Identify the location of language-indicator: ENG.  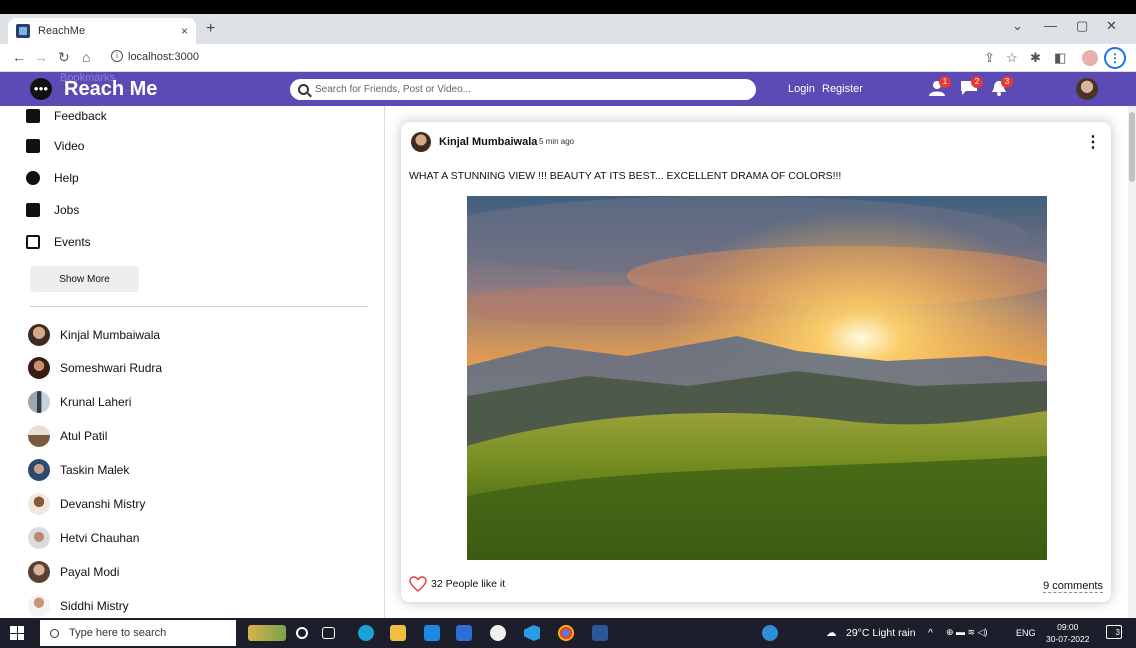
(1026, 633).